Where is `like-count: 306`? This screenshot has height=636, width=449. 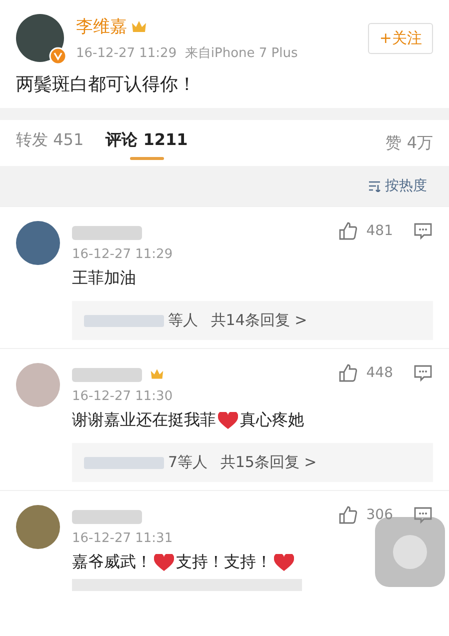 like-count: 306 is located at coordinates (379, 515).